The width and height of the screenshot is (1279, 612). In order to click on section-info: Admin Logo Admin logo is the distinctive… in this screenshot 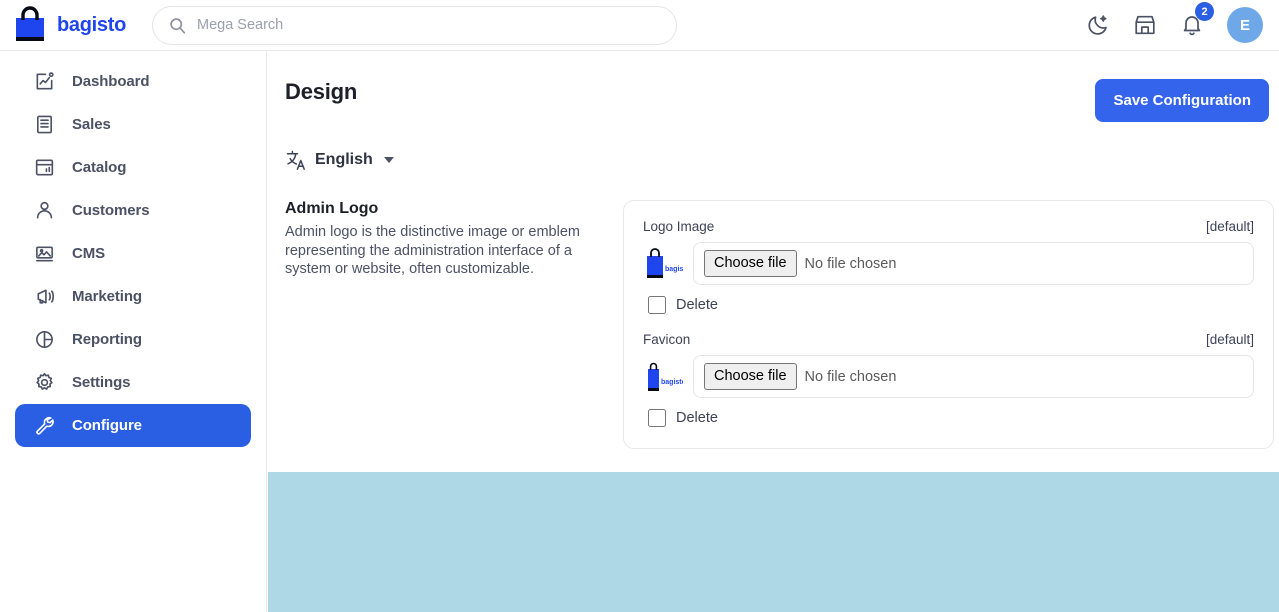, I will do `click(454, 324)`.